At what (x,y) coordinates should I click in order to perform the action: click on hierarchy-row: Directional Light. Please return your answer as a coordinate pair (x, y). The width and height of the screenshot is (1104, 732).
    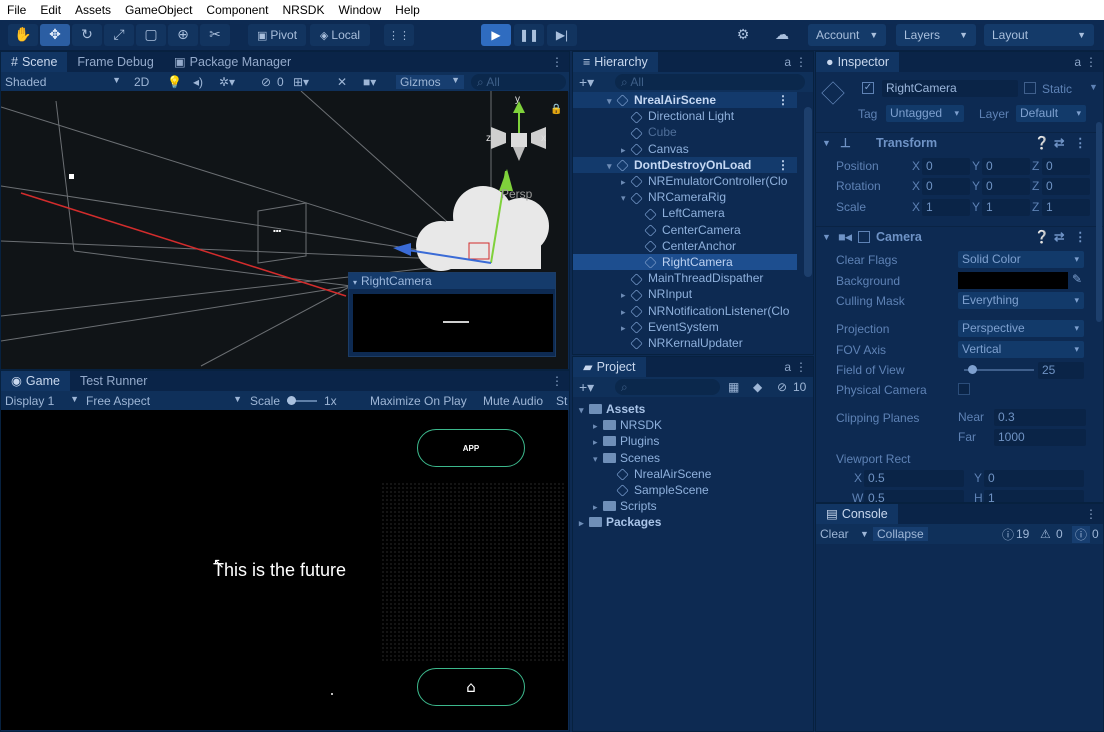
    Looking at the image, I should click on (685, 116).